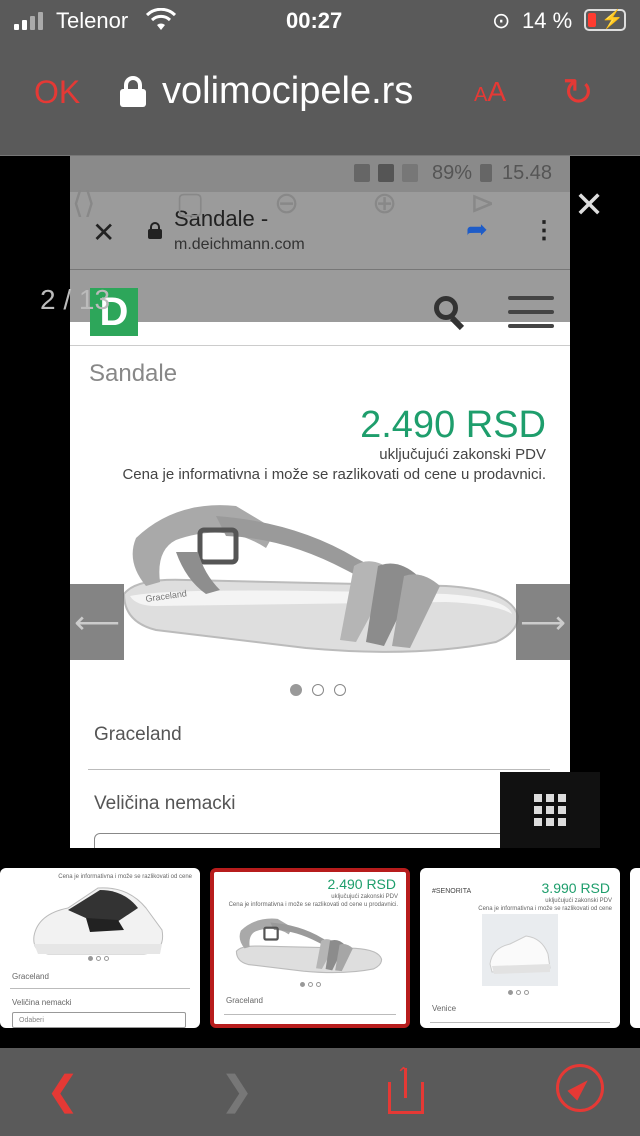  Describe the element at coordinates (324, 840) in the screenshot. I see `size-select` at that location.